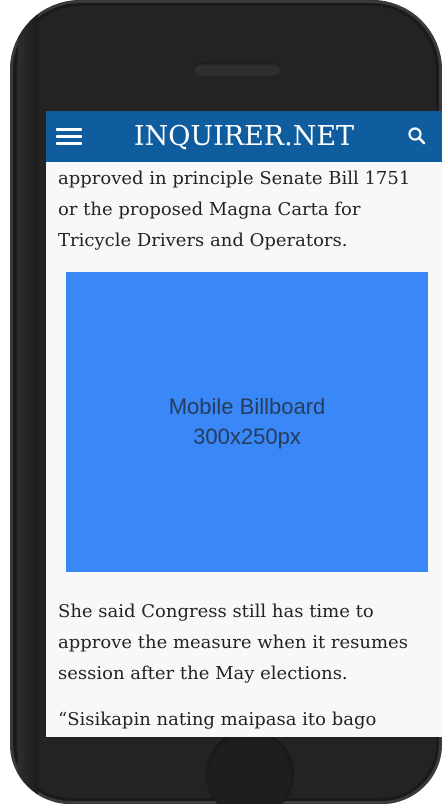 The width and height of the screenshot is (442, 804). I want to click on site-logo: INQUIRER.NET, so click(244, 136).